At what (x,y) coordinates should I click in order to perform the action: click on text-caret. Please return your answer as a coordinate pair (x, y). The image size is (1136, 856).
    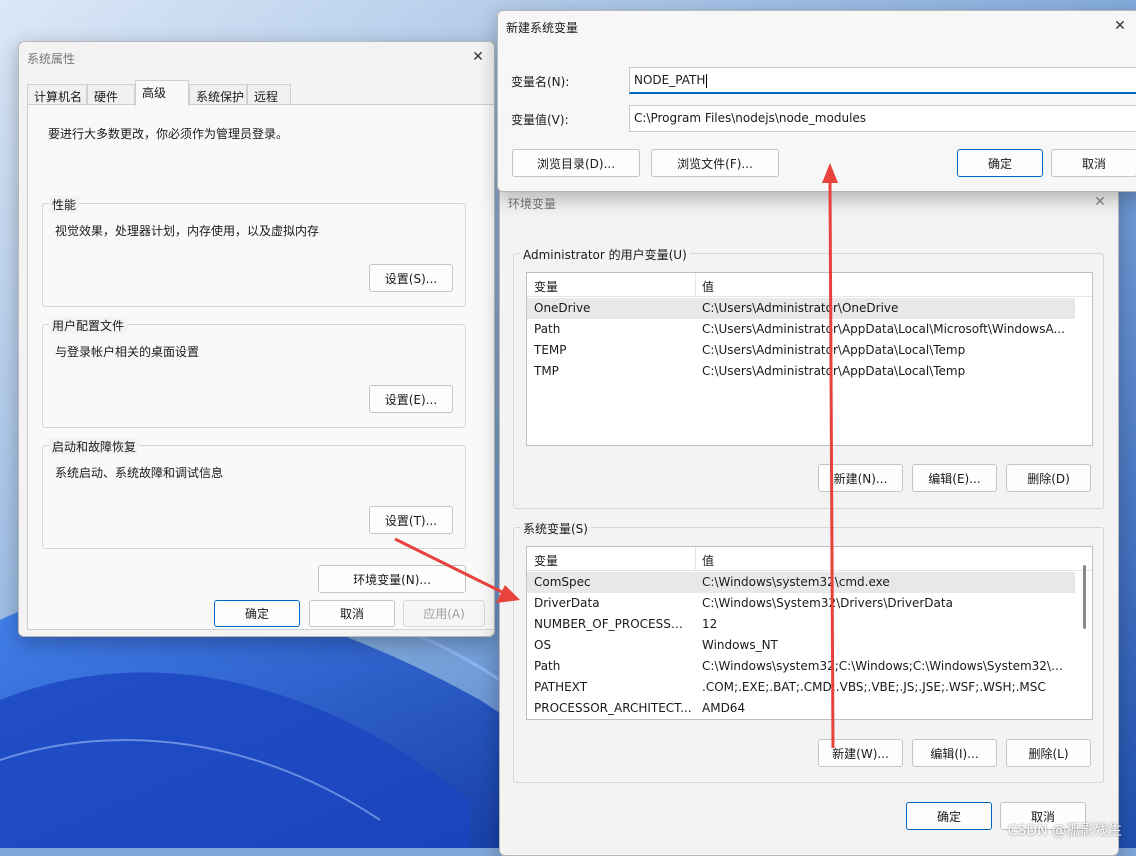
    Looking at the image, I should click on (707, 80).